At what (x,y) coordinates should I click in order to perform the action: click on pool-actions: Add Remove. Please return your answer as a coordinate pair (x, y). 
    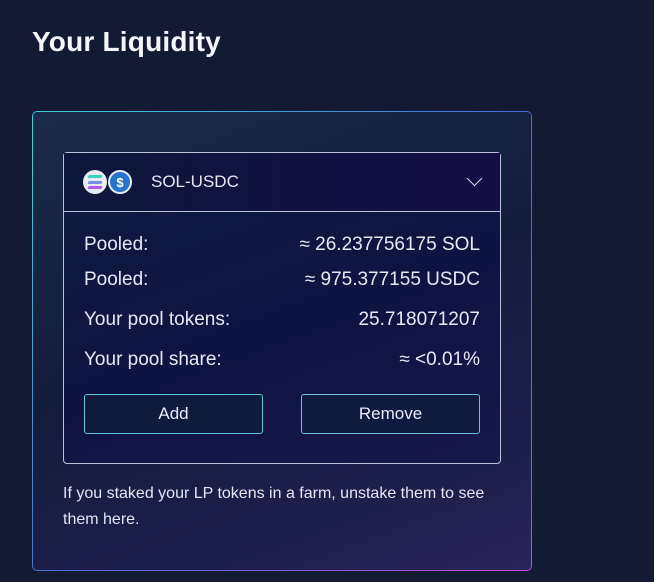
    Looking at the image, I should click on (282, 414).